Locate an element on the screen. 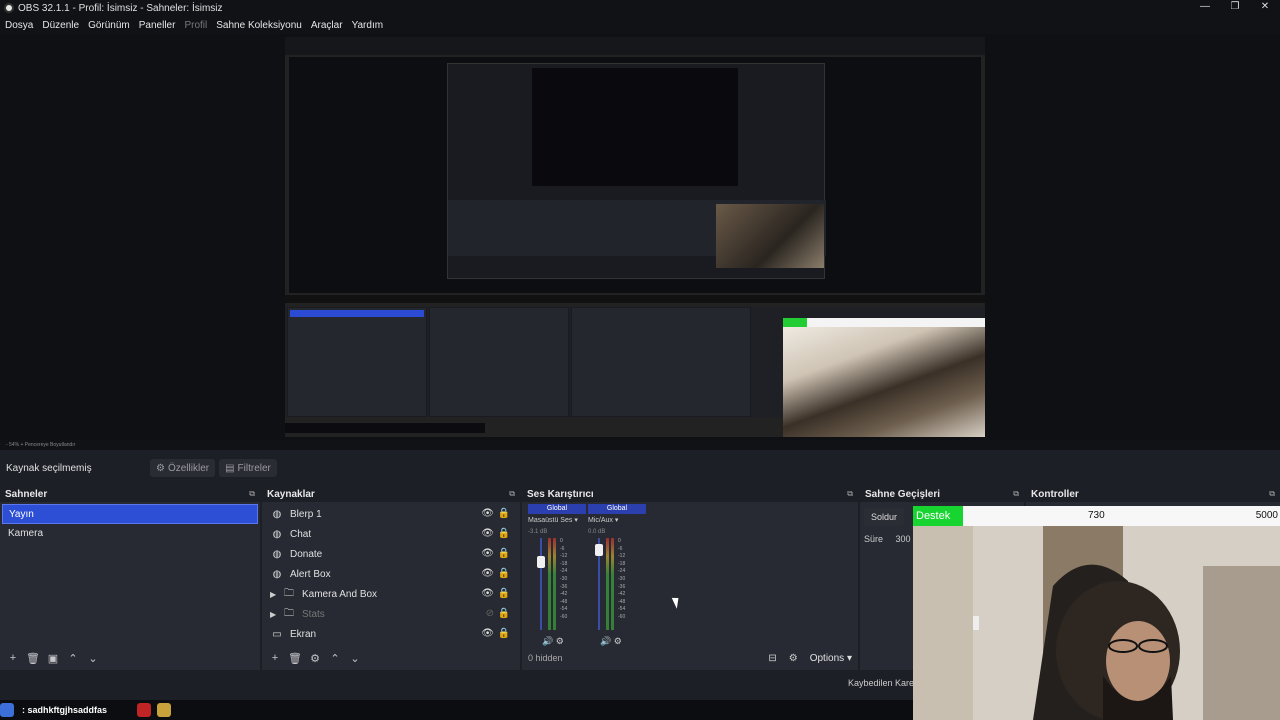 The height and width of the screenshot is (720, 1280). menu-gorunum: Görünüm is located at coordinates (109, 25).